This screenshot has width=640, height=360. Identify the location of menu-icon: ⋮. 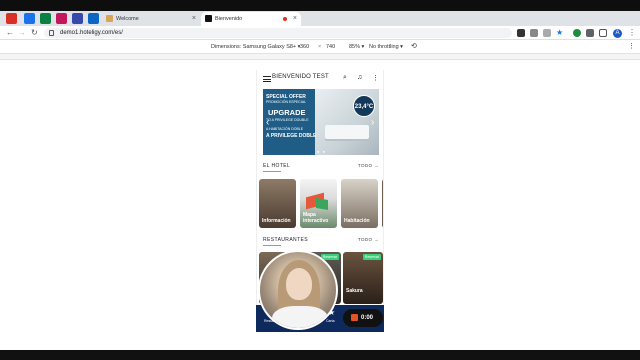
(632, 33).